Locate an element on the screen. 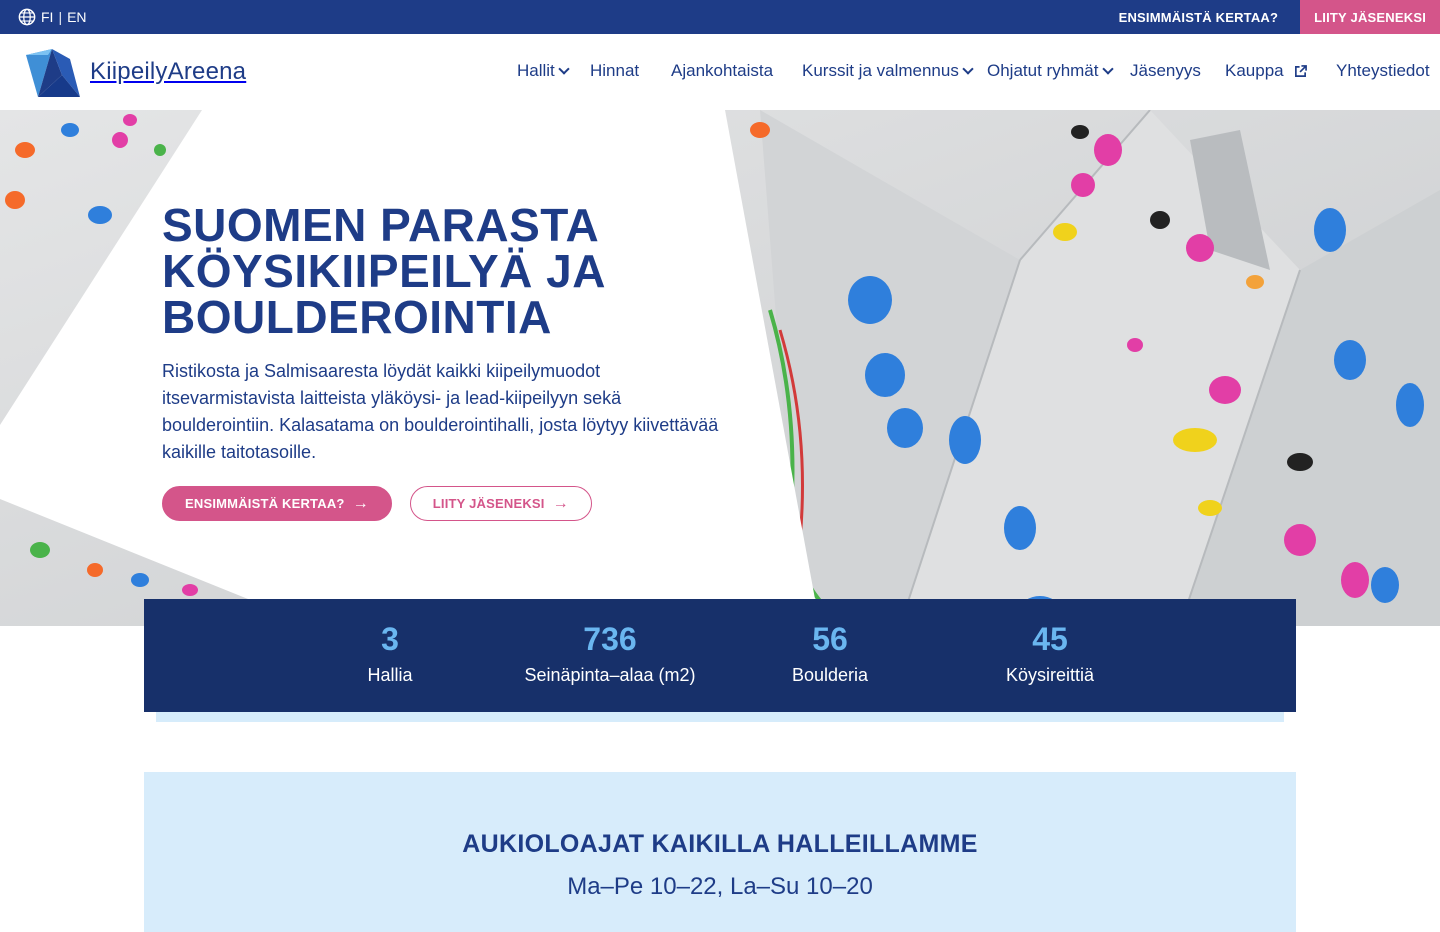 The width and height of the screenshot is (1440, 932). nav-item-hinnat: Hinnat is located at coordinates (614, 71).